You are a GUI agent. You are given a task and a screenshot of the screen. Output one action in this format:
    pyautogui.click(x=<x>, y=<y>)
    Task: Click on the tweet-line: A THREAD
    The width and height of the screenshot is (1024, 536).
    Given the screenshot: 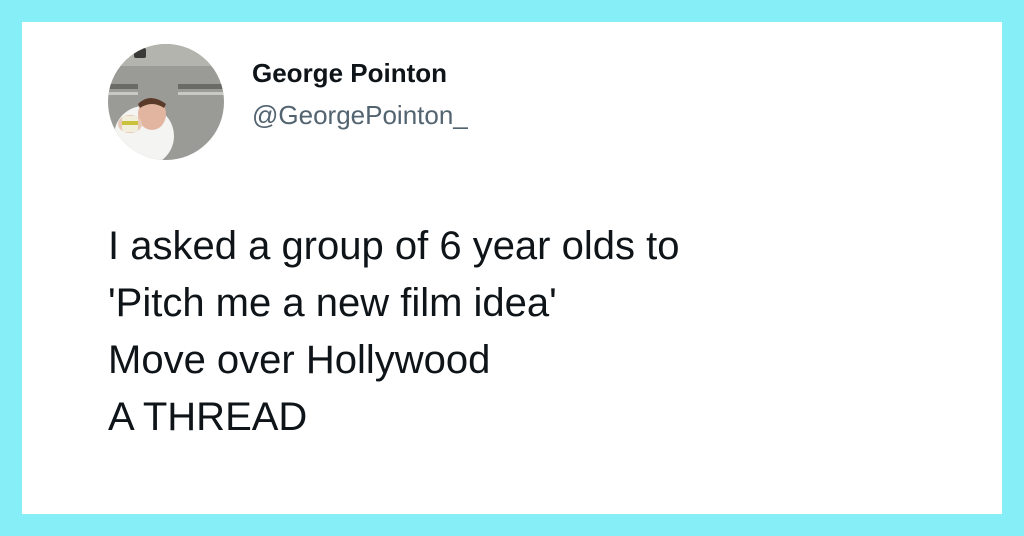 What is the action you would take?
    pyautogui.click(x=208, y=417)
    